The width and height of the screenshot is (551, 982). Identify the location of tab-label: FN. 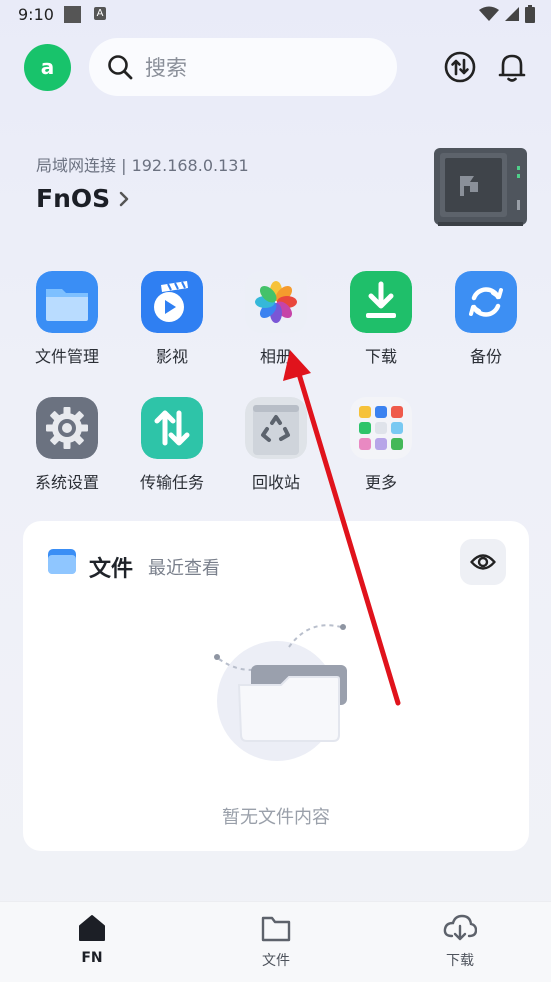
(92, 958).